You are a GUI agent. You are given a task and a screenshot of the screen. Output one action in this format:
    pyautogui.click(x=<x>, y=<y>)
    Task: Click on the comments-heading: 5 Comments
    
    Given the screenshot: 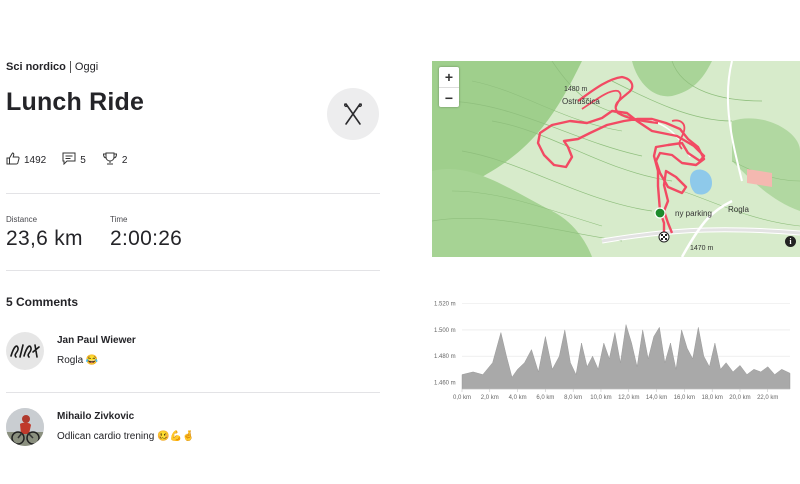 What is the action you would take?
    pyautogui.click(x=42, y=302)
    